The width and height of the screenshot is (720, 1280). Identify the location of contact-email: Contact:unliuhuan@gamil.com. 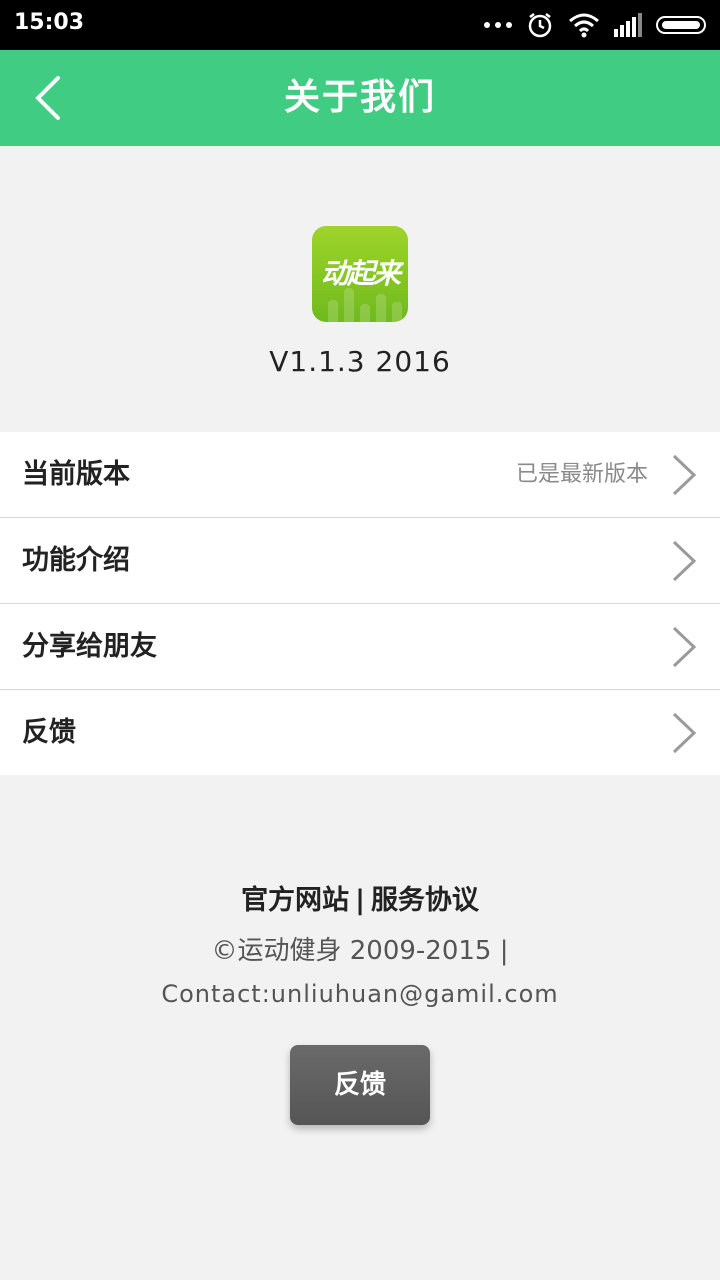
(360, 994).